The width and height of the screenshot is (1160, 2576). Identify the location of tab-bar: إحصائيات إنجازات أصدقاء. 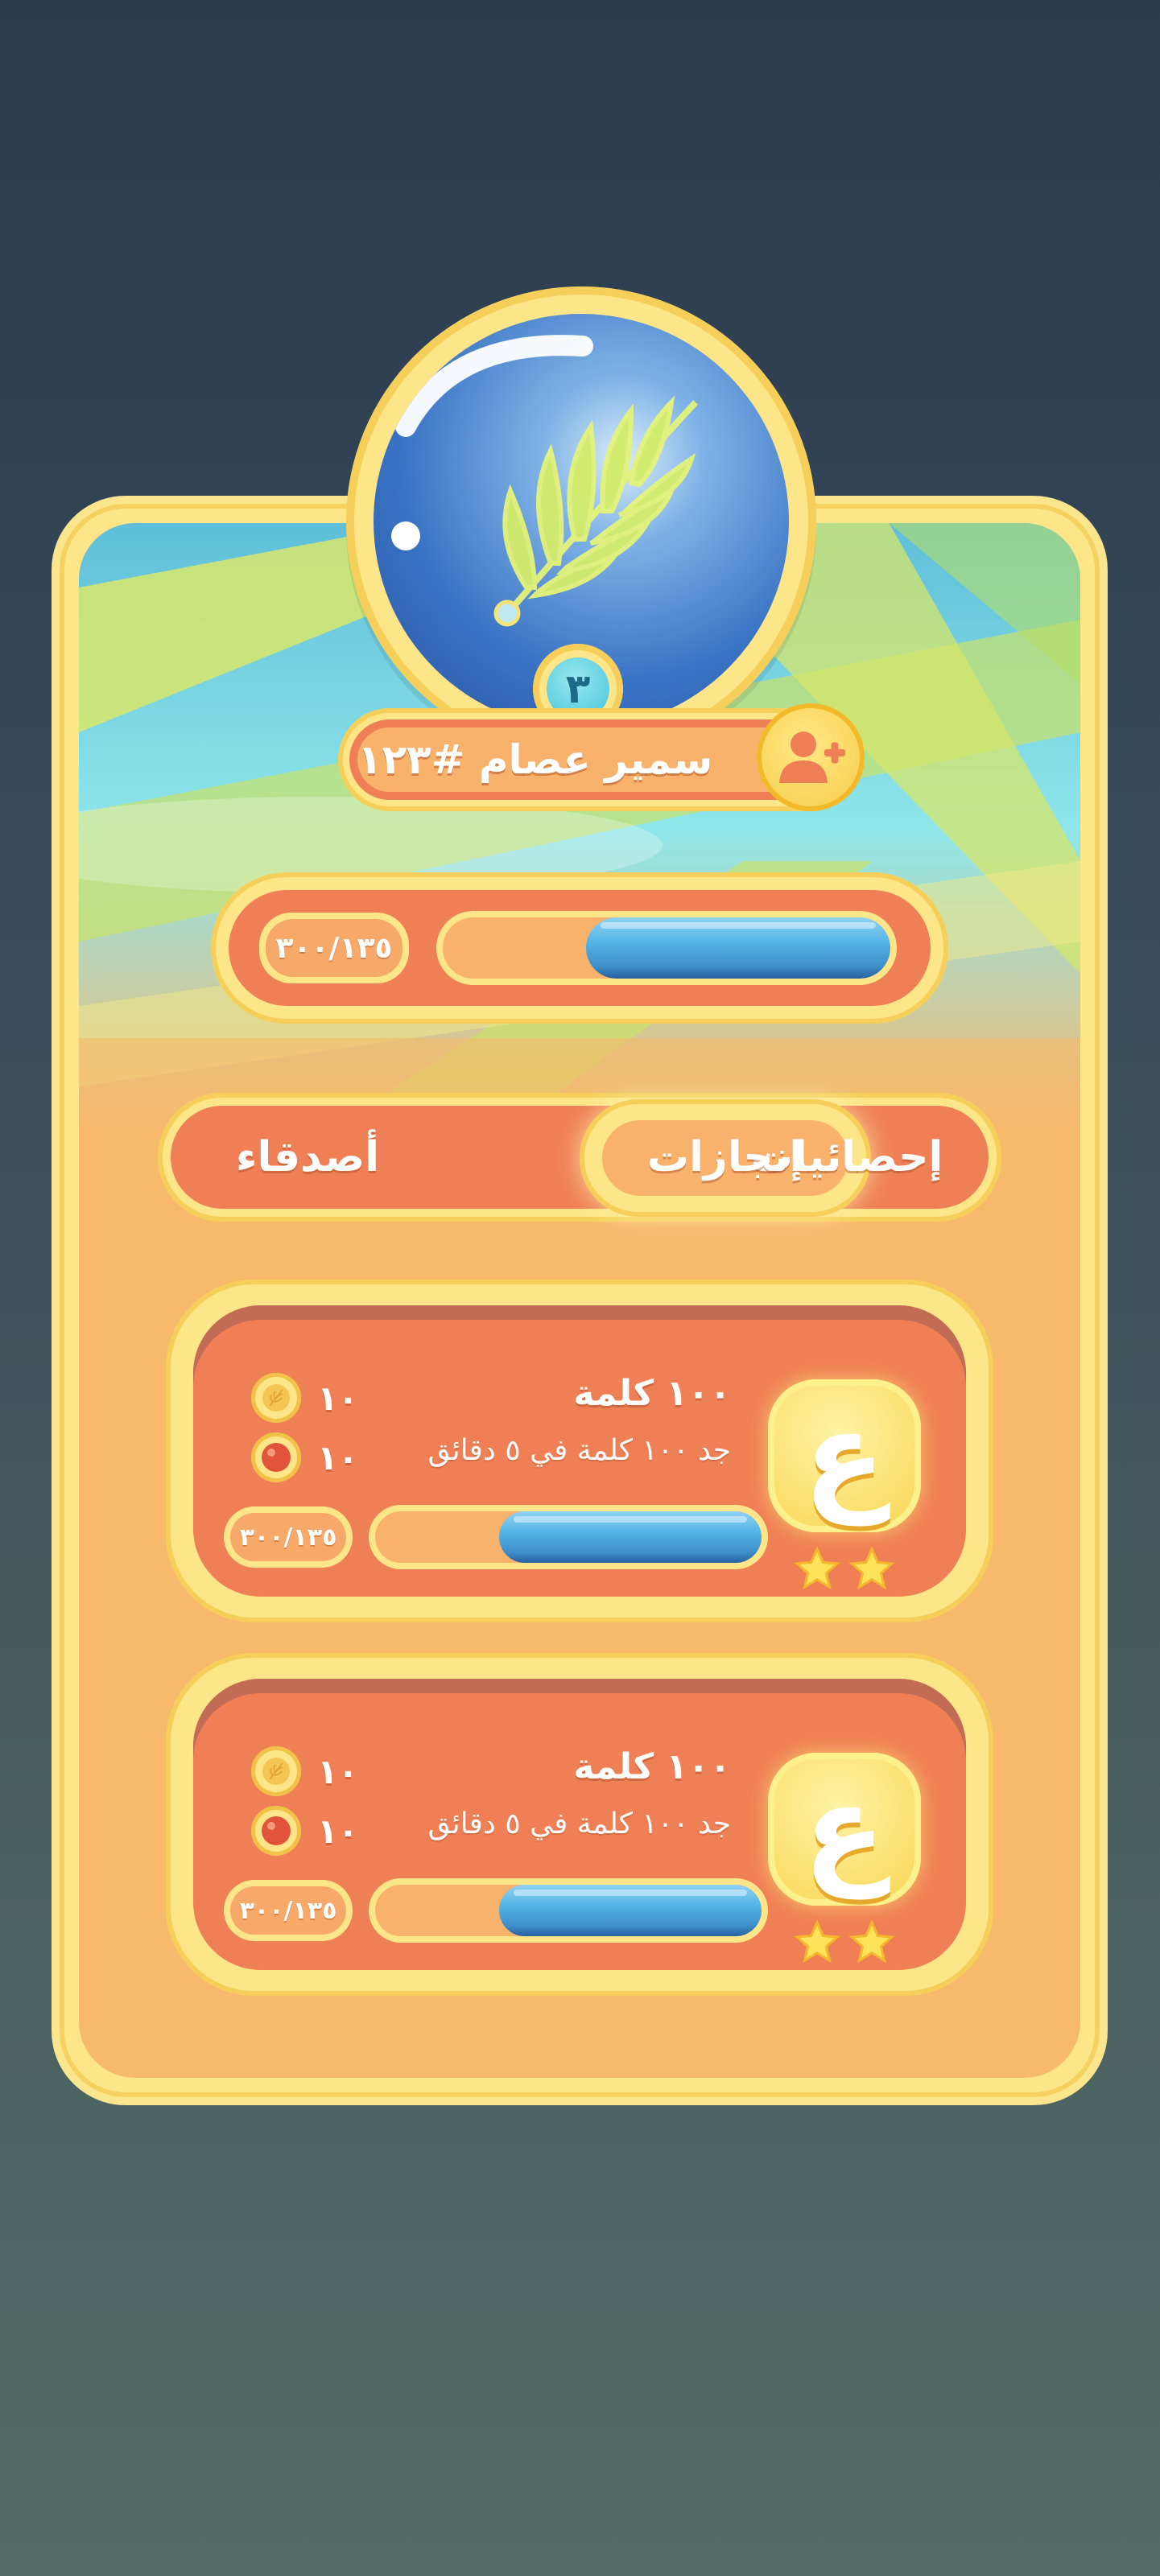
(579, 1157).